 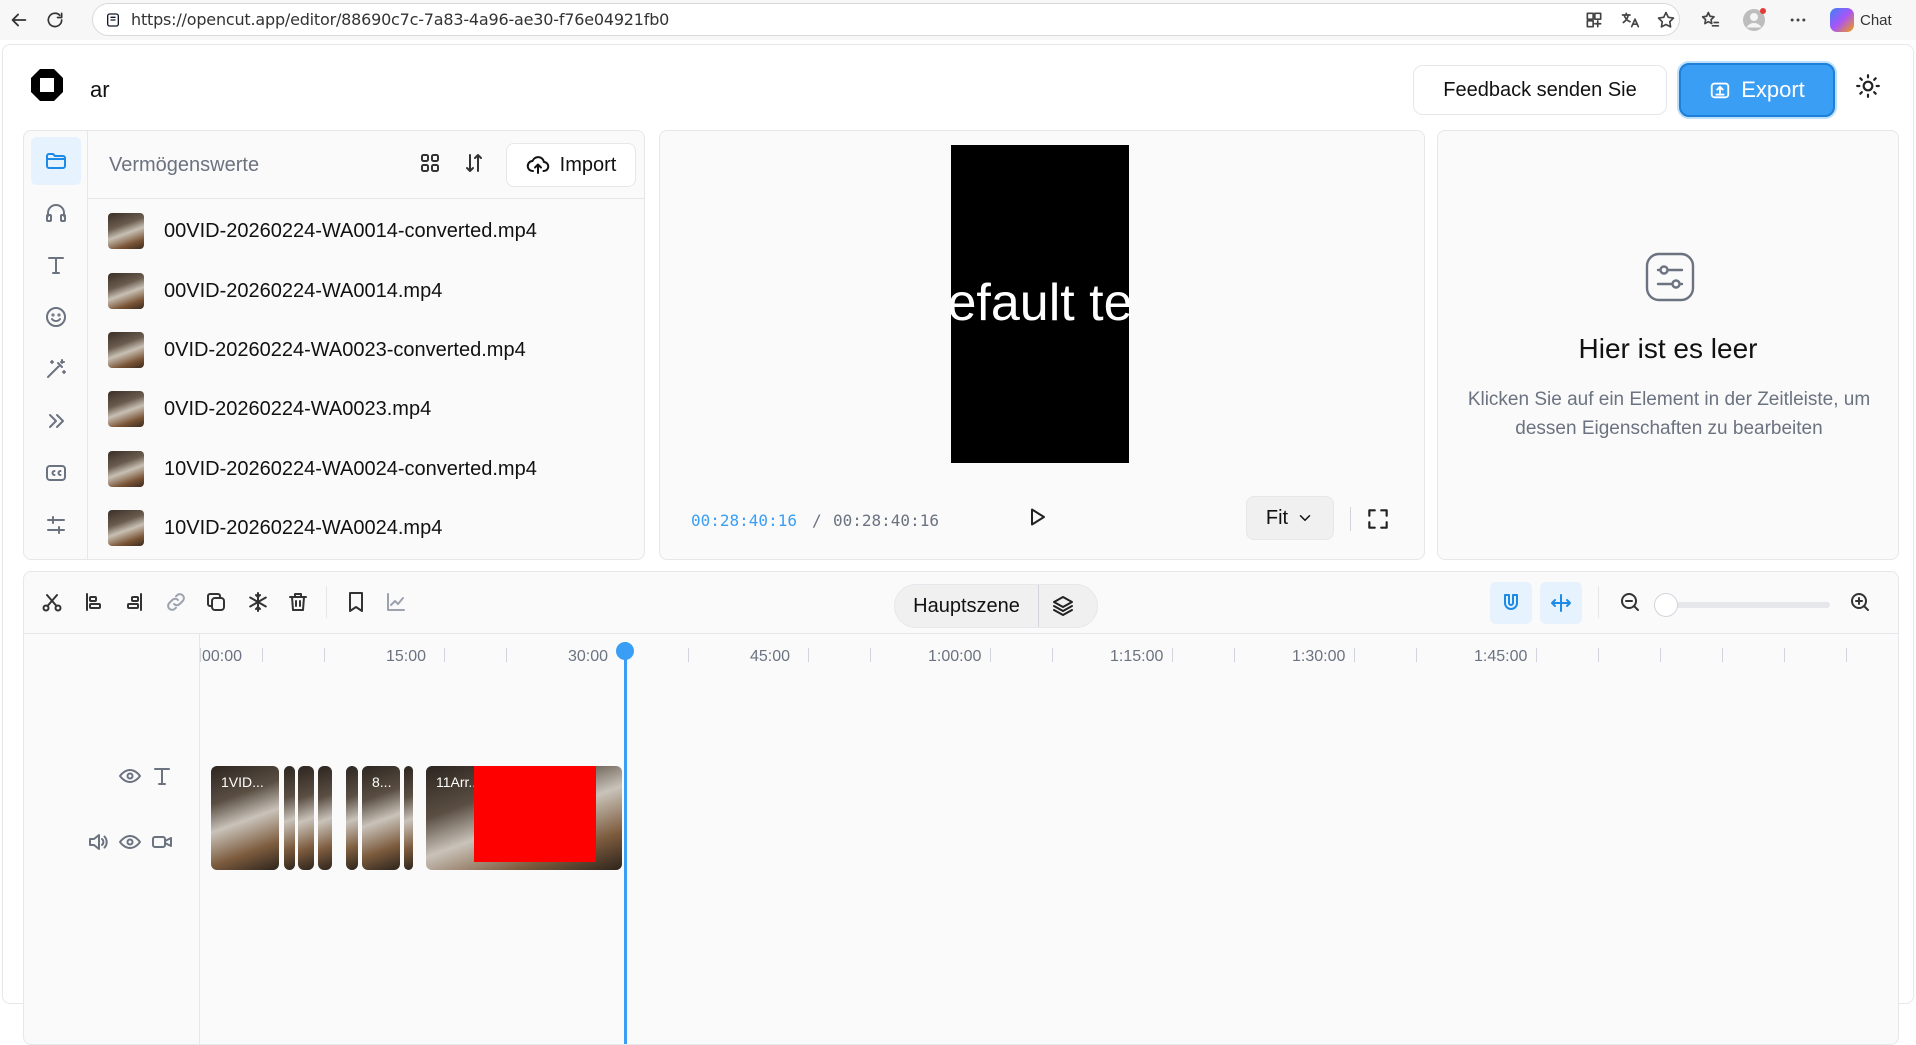 What do you see at coordinates (430, 163) in the screenshot?
I see `grid-view-icon` at bounding box center [430, 163].